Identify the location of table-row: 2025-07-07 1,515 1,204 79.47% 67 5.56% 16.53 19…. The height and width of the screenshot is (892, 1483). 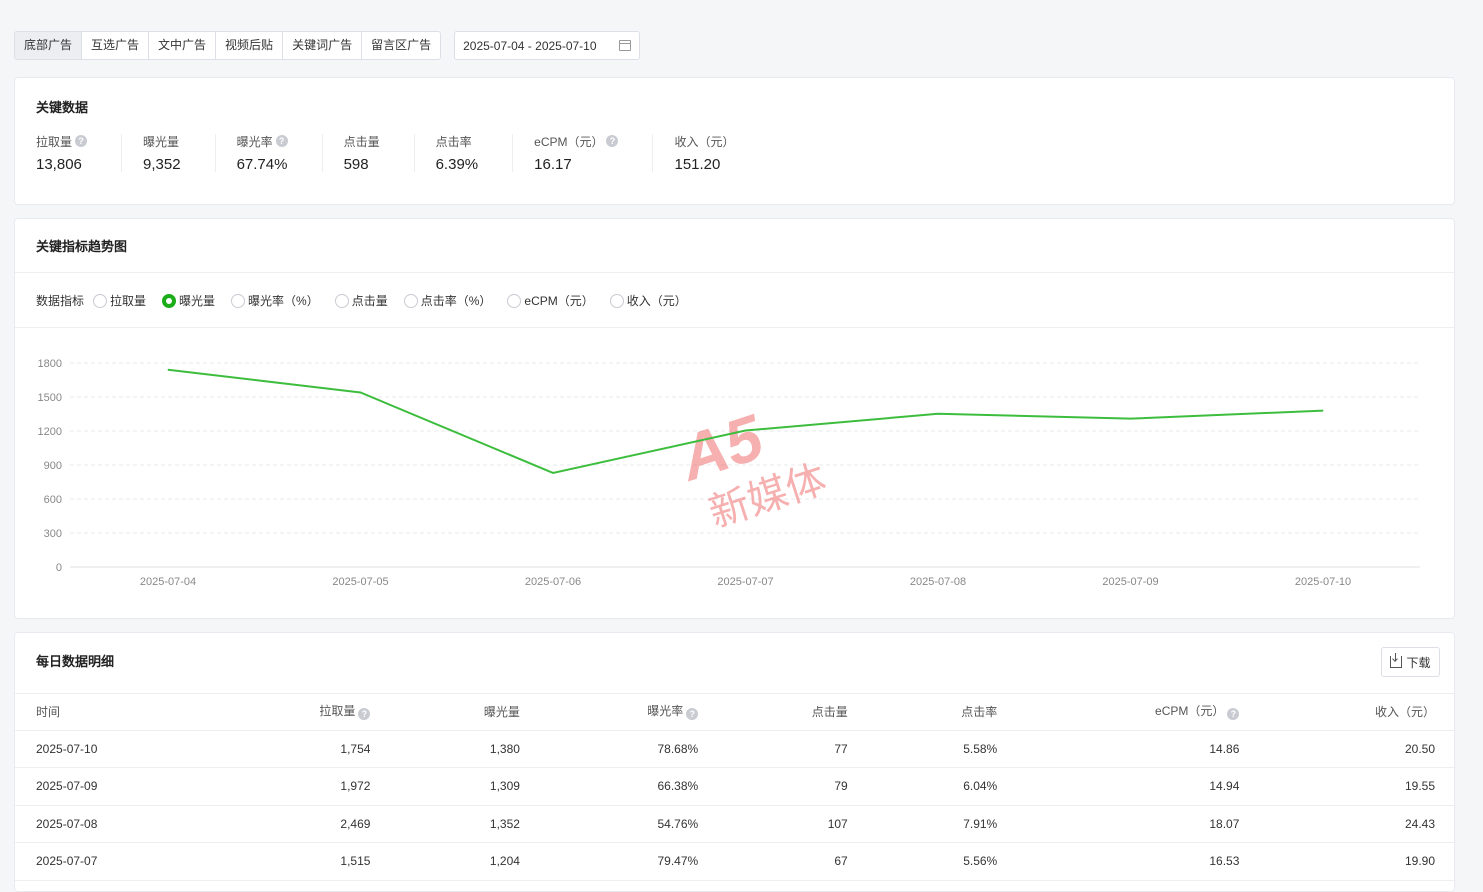
(735, 861).